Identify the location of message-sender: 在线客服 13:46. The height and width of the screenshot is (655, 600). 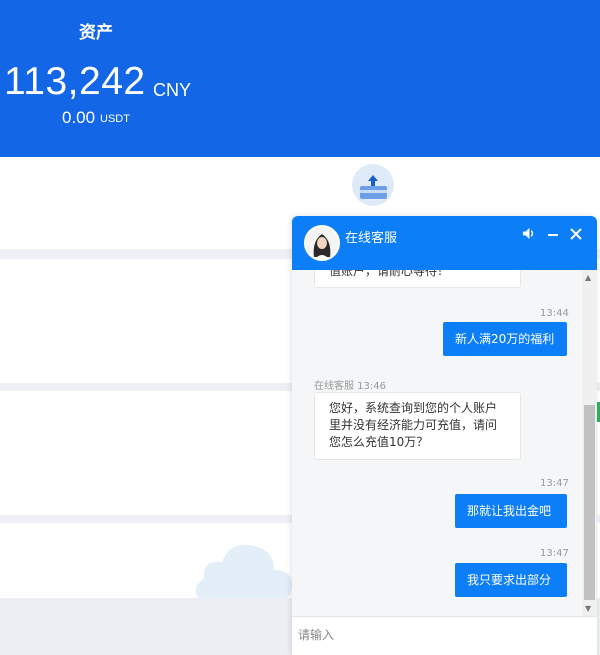
(350, 386).